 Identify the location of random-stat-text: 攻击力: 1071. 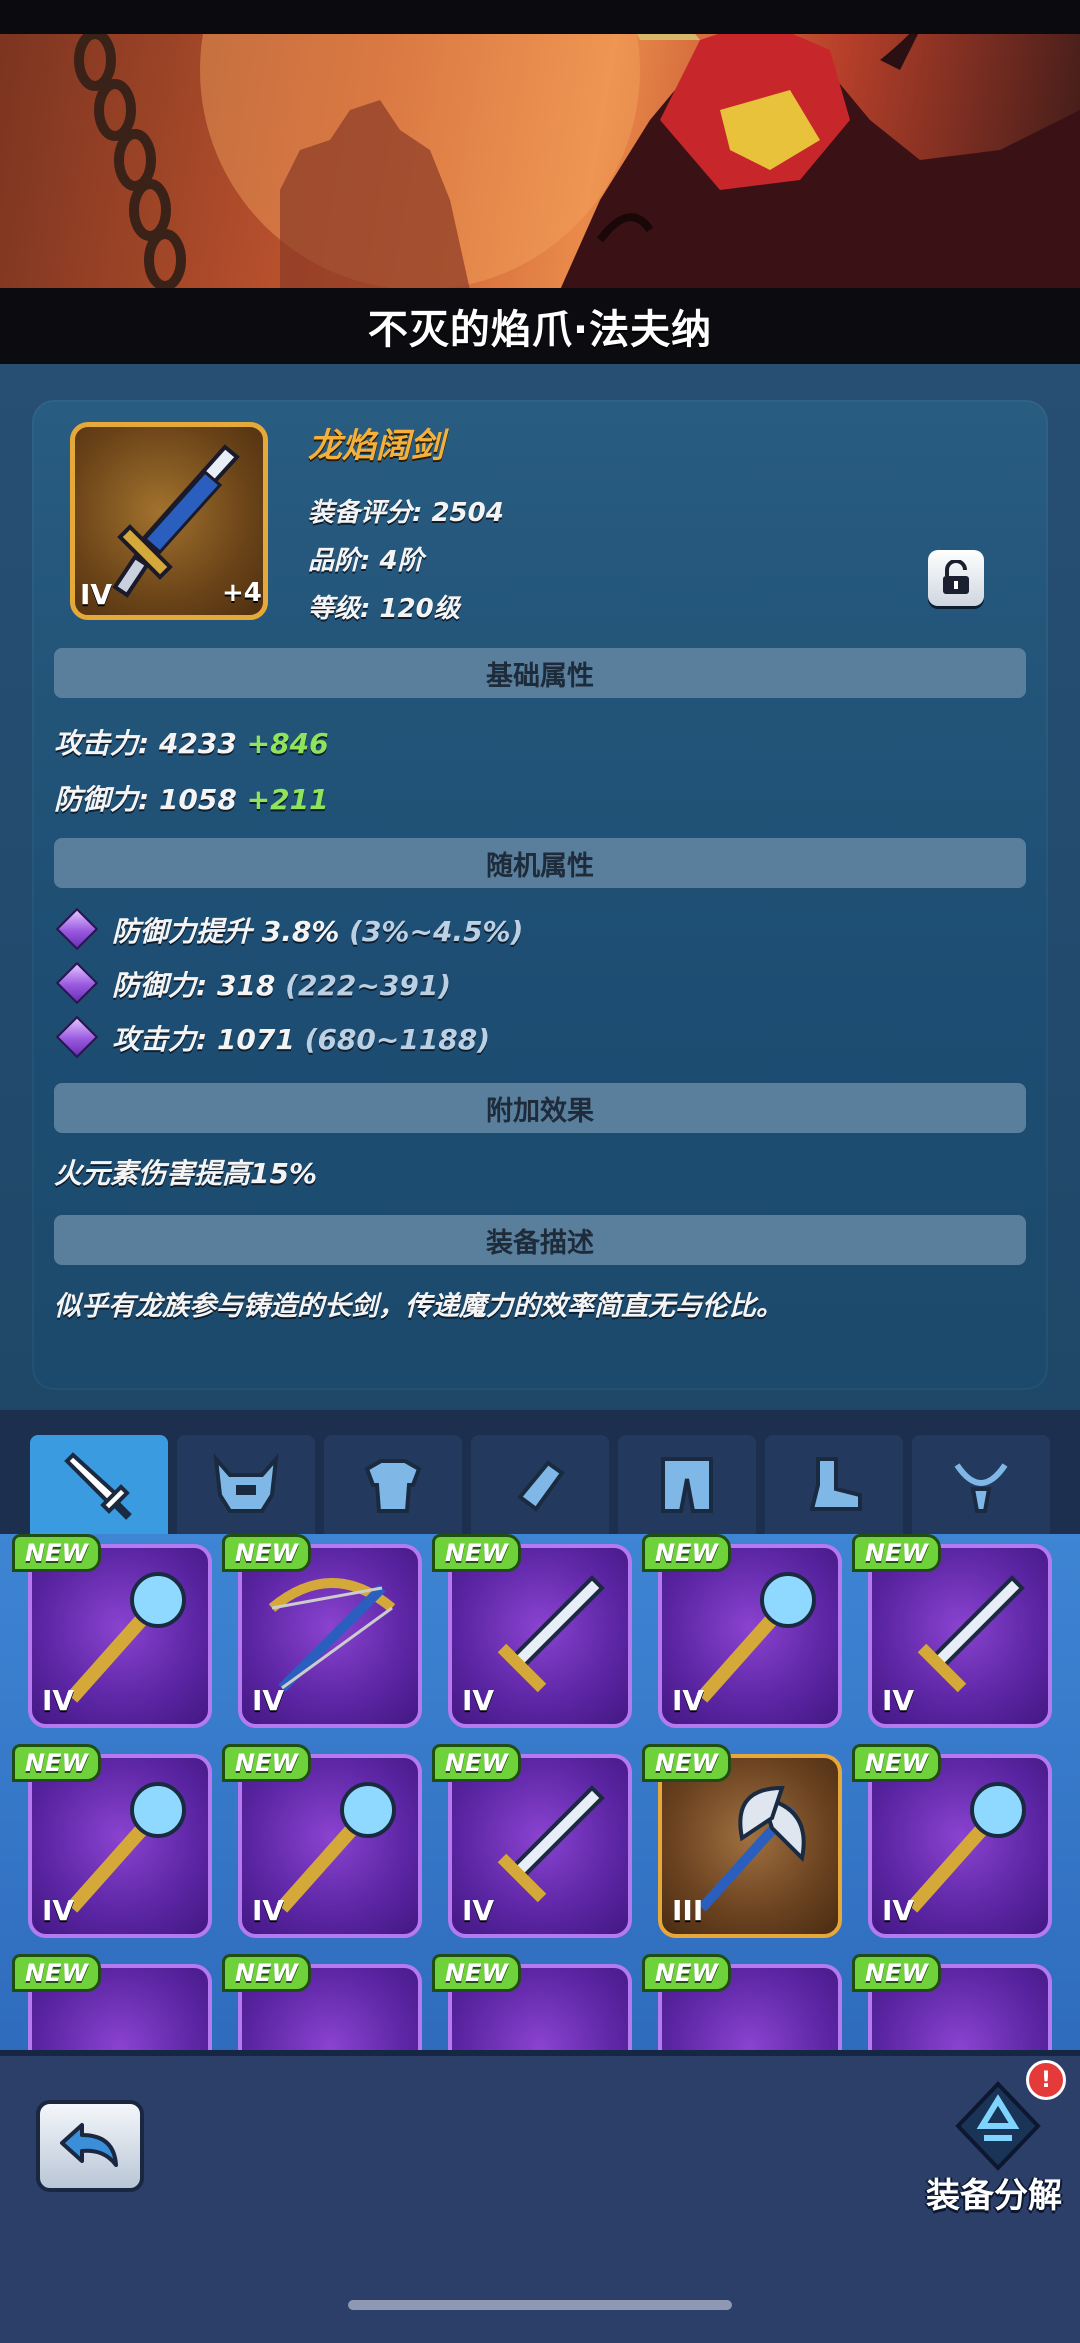
(203, 1039).